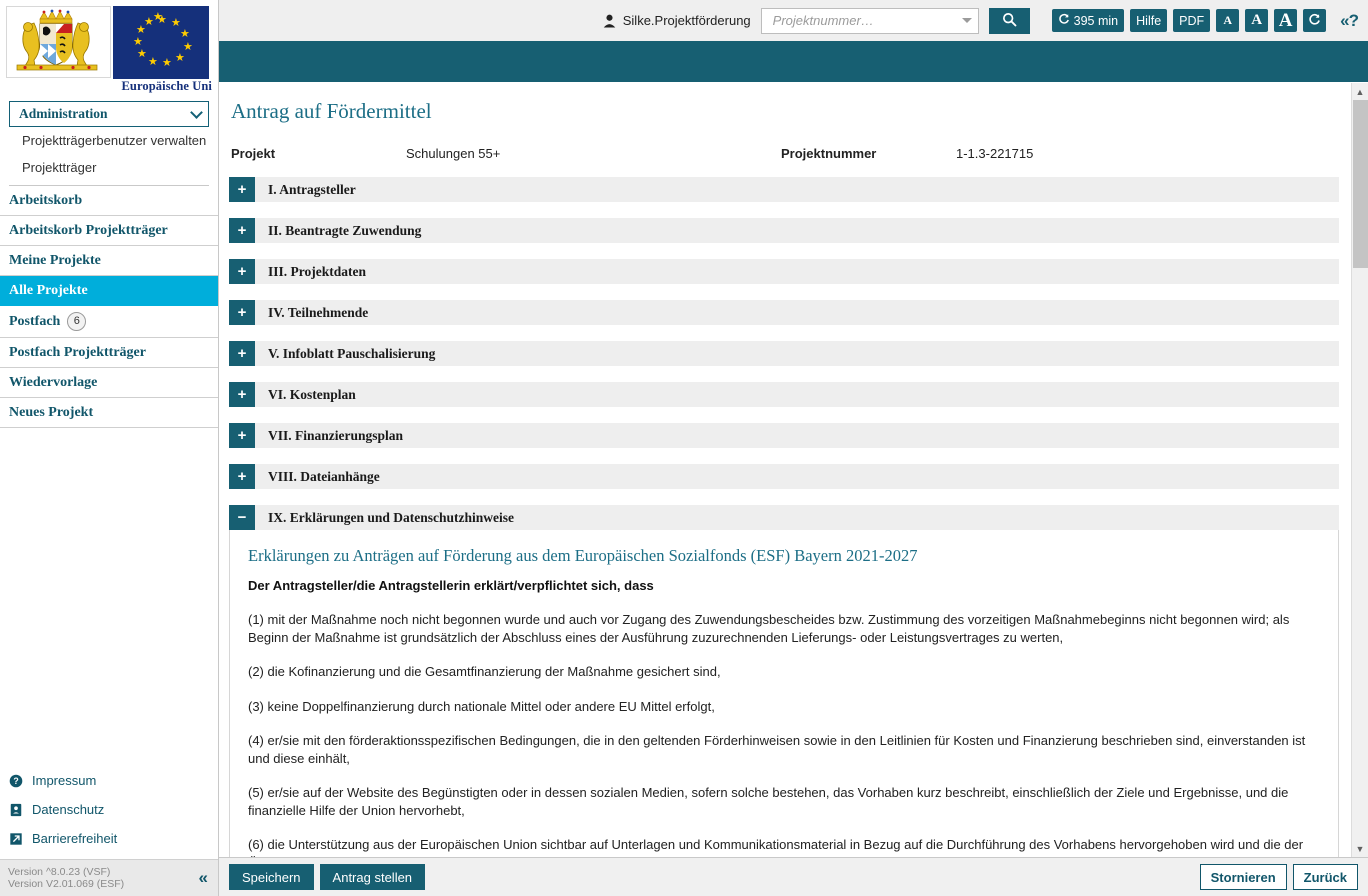 Image resolution: width=1368 pixels, height=896 pixels. Describe the element at coordinates (66, 884) in the screenshot. I see `version-line-esf: Version V2.01.069 (ESF)` at that location.